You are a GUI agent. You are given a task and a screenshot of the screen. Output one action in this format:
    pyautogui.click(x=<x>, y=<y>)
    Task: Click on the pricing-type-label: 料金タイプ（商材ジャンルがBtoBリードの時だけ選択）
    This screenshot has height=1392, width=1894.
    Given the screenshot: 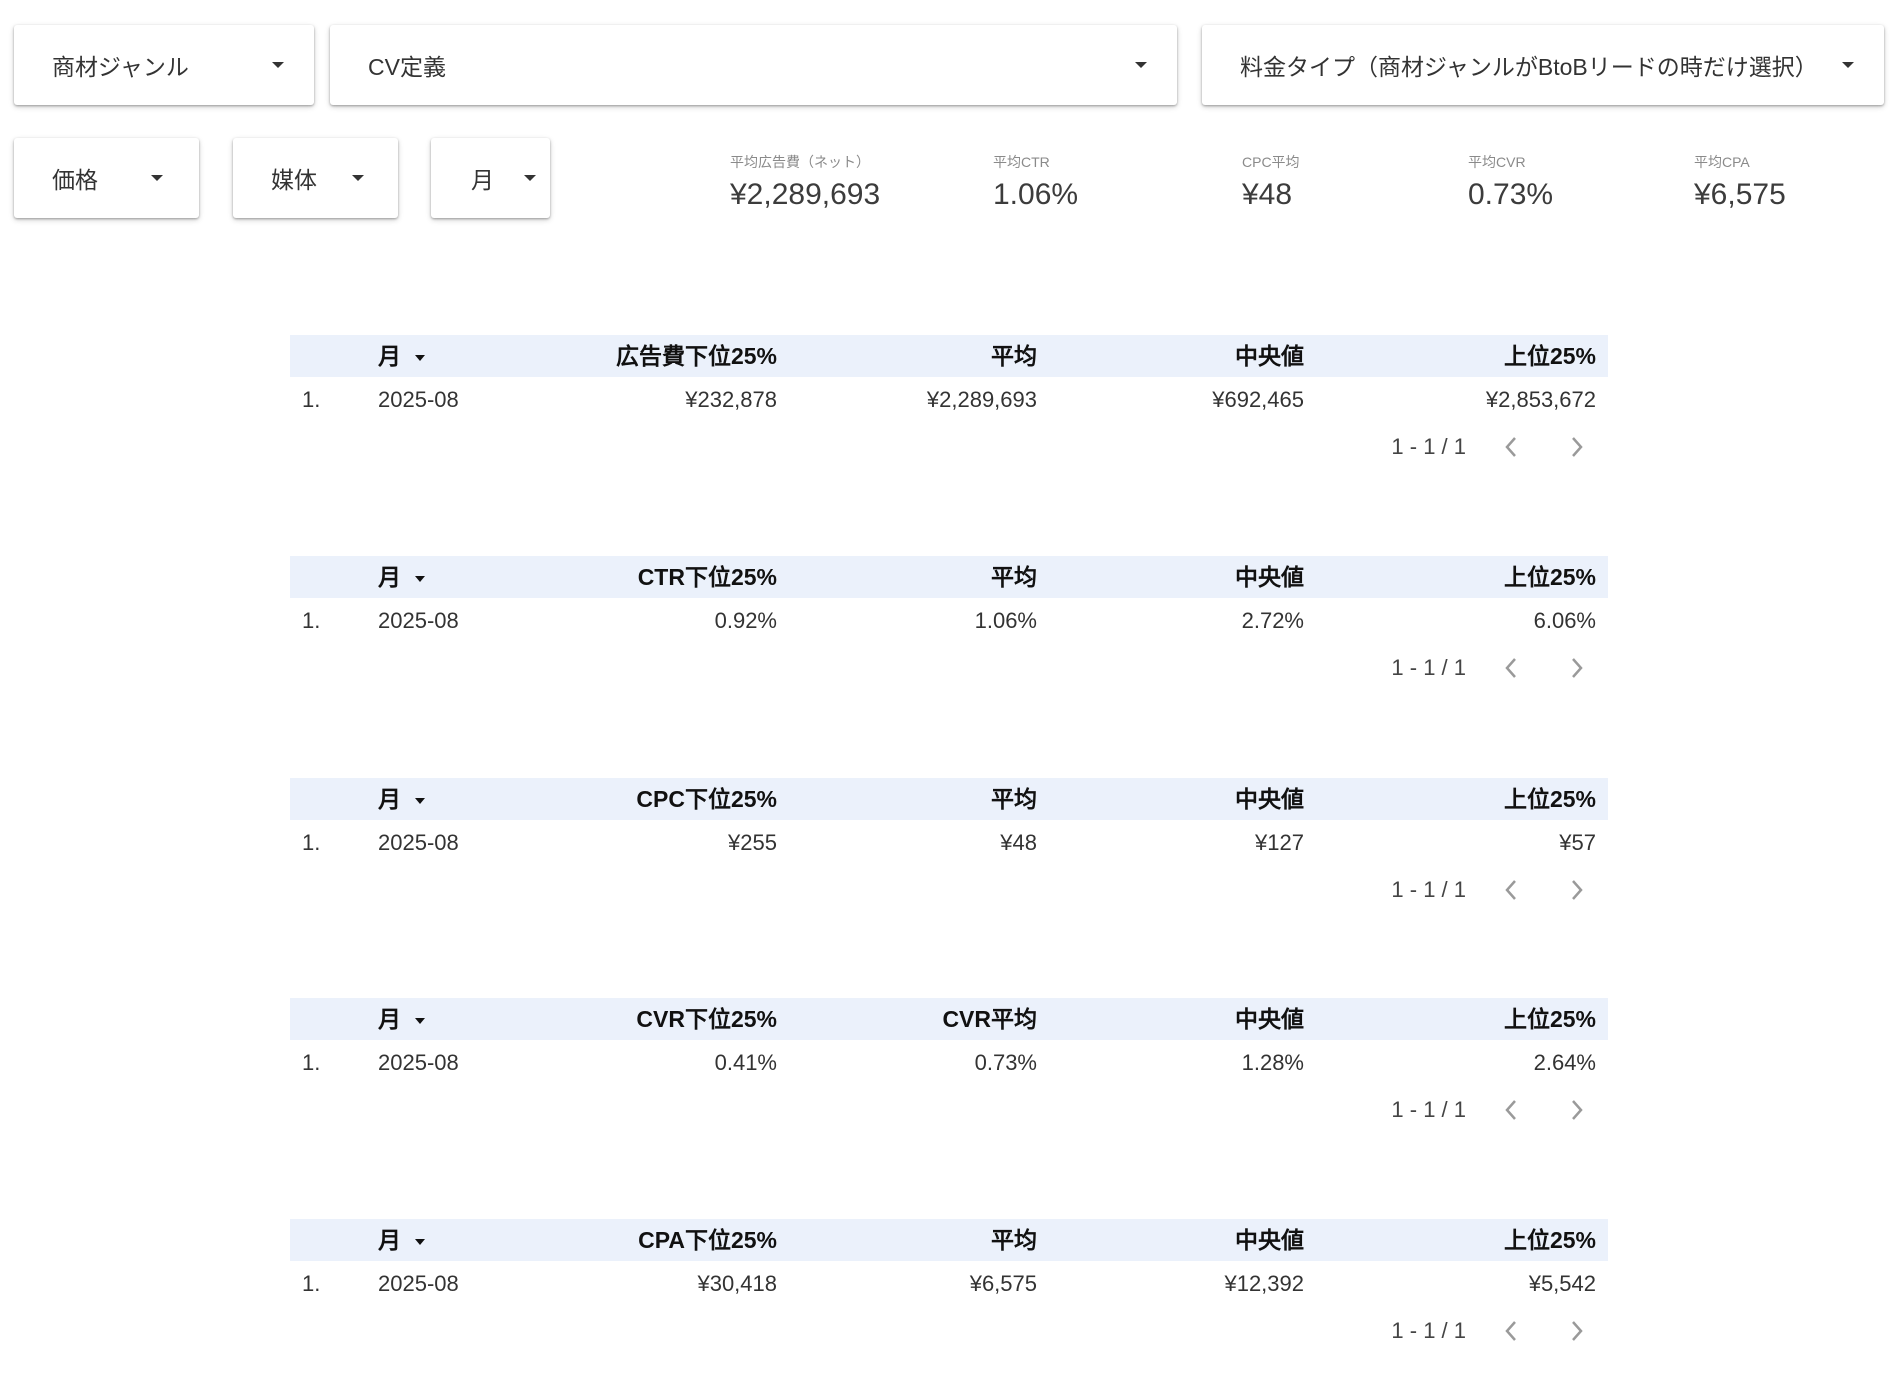 What is the action you would take?
    pyautogui.click(x=1529, y=67)
    